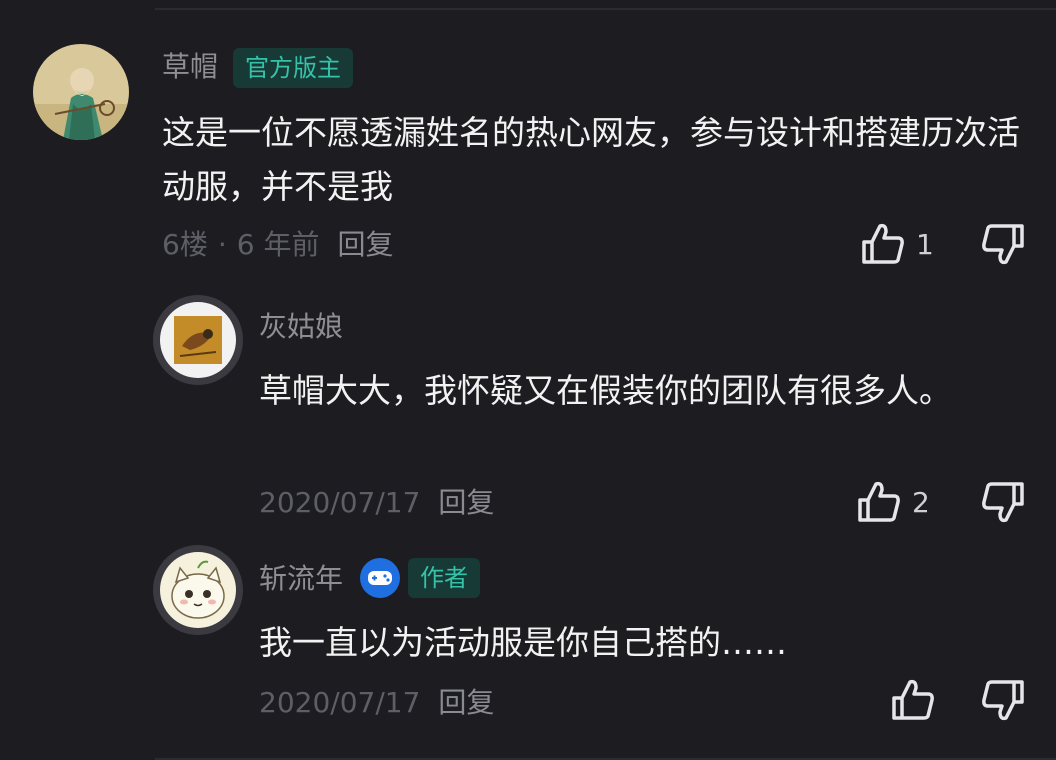 This screenshot has height=760, width=1056. Describe the element at coordinates (190, 67) in the screenshot. I see `username: 草帽` at that location.